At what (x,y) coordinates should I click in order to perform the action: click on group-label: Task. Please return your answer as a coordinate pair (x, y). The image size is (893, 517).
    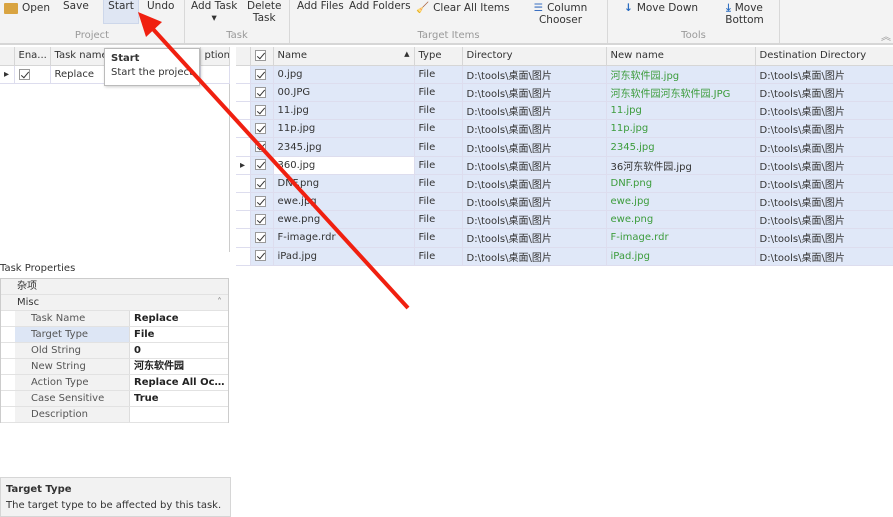
    Looking at the image, I should click on (237, 35).